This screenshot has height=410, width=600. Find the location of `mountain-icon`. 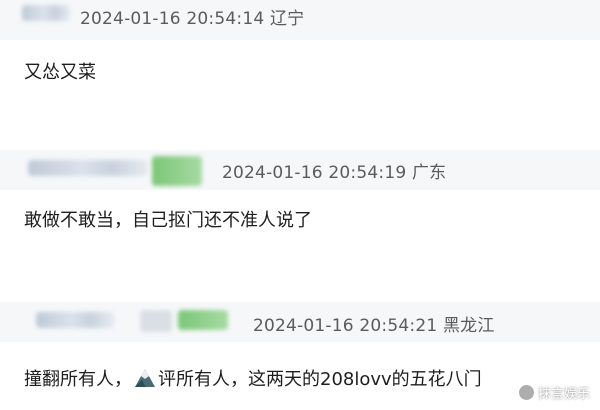

mountain-icon is located at coordinates (145, 380).